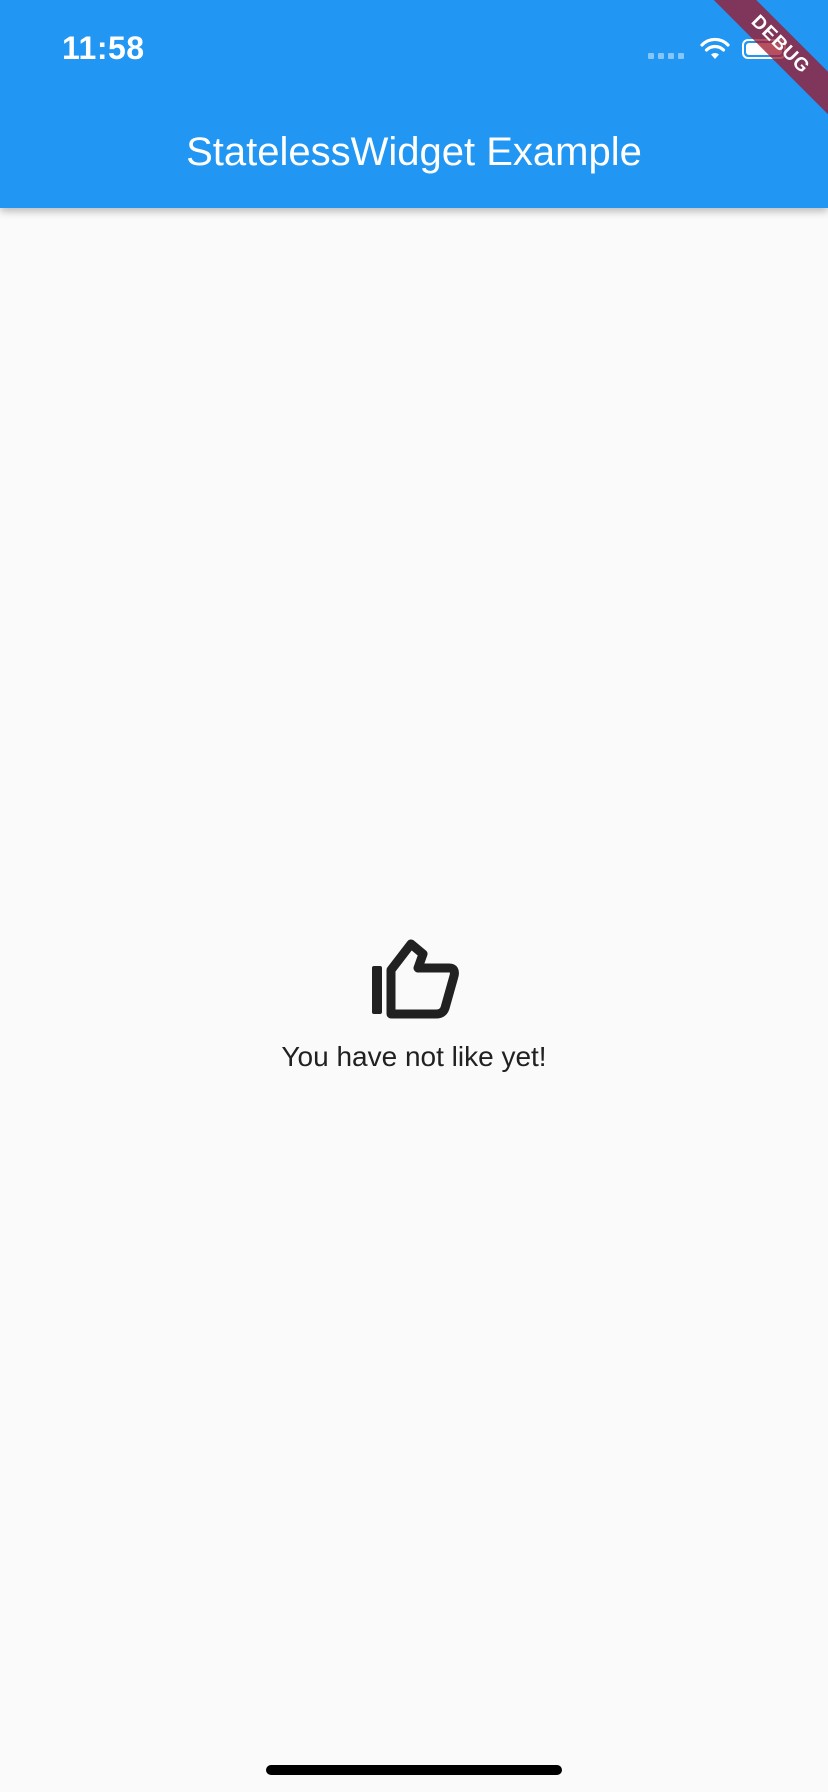 The height and width of the screenshot is (1792, 828). What do you see at coordinates (414, 979) in the screenshot?
I see `thumb-up-icon` at bounding box center [414, 979].